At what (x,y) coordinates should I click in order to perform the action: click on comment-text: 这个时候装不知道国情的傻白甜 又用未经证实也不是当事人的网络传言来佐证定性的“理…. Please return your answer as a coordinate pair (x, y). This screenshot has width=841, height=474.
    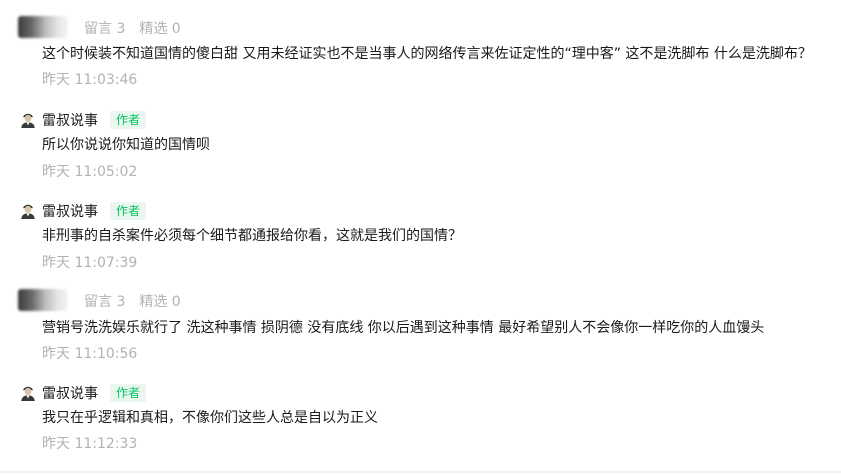
    Looking at the image, I should click on (427, 54).